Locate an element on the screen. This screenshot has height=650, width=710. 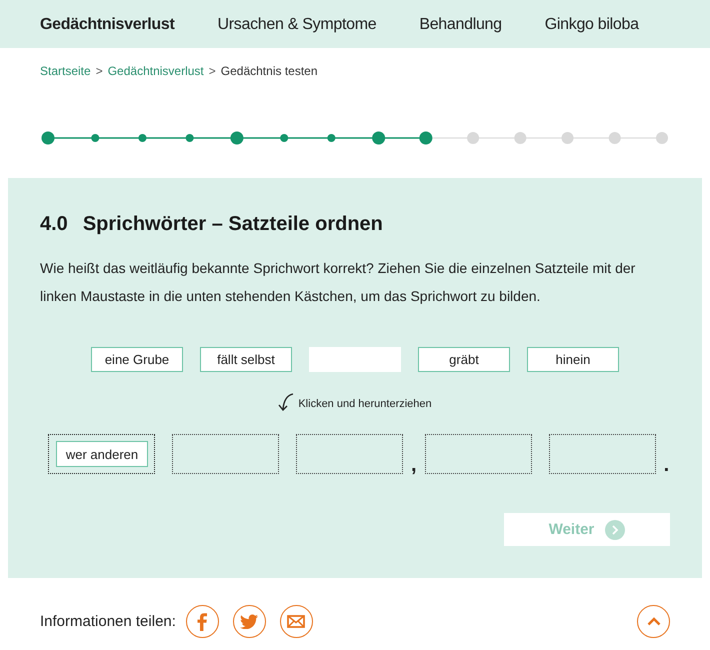
word-tile: wer anderen is located at coordinates (102, 454).